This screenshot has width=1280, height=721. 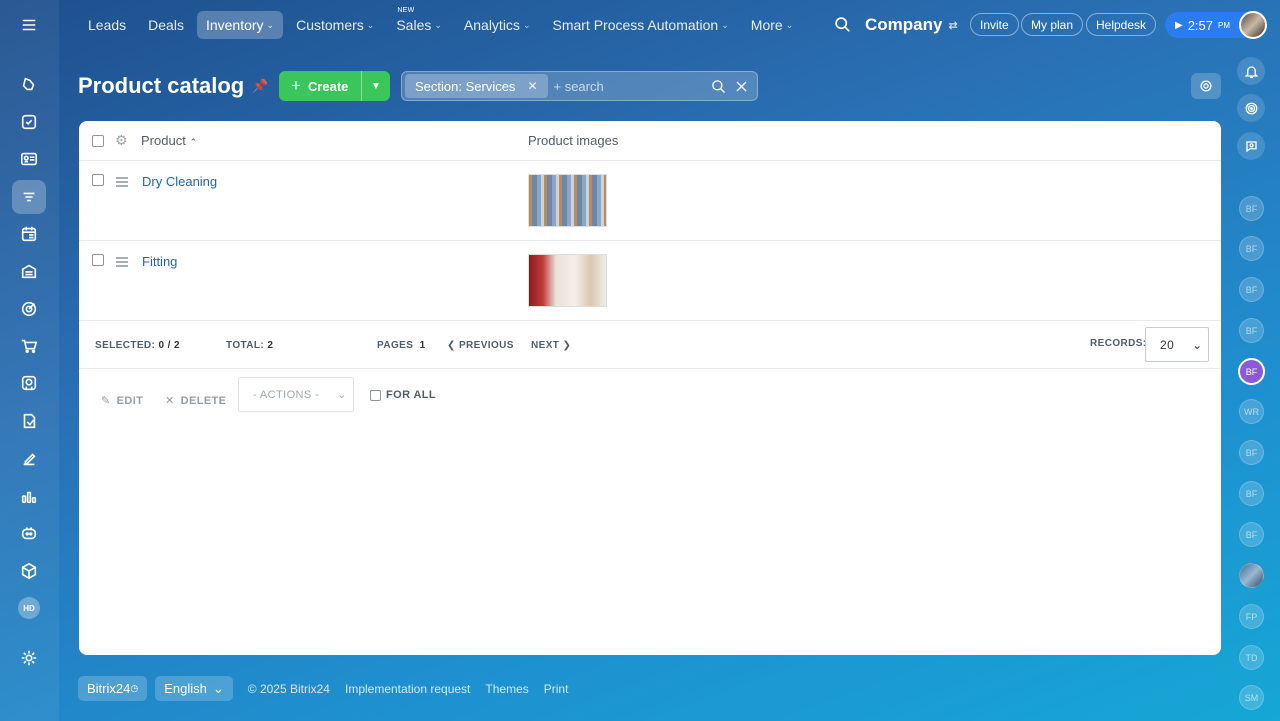 What do you see at coordinates (375, 395) in the screenshot?
I see `for-all-checkbox` at bounding box center [375, 395].